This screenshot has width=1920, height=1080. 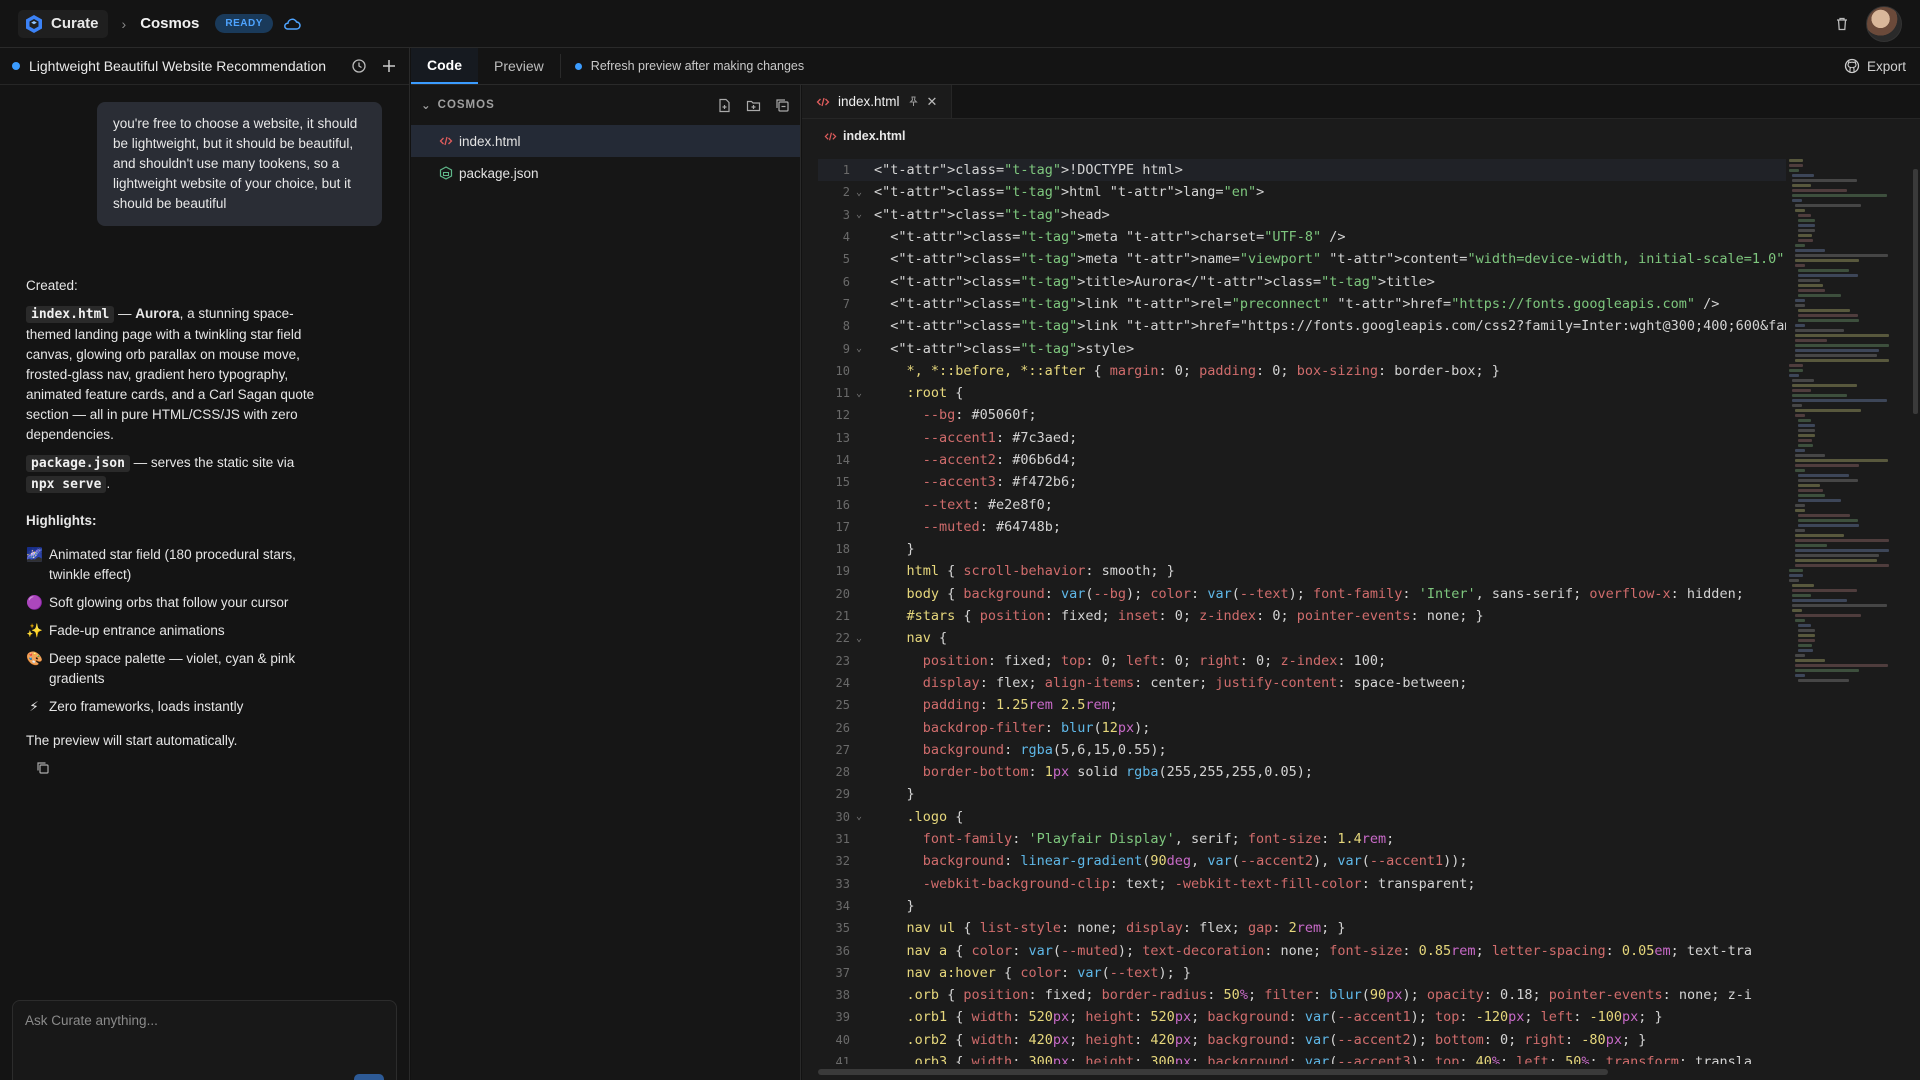 I want to click on new-file-icon, so click(x=724, y=105).